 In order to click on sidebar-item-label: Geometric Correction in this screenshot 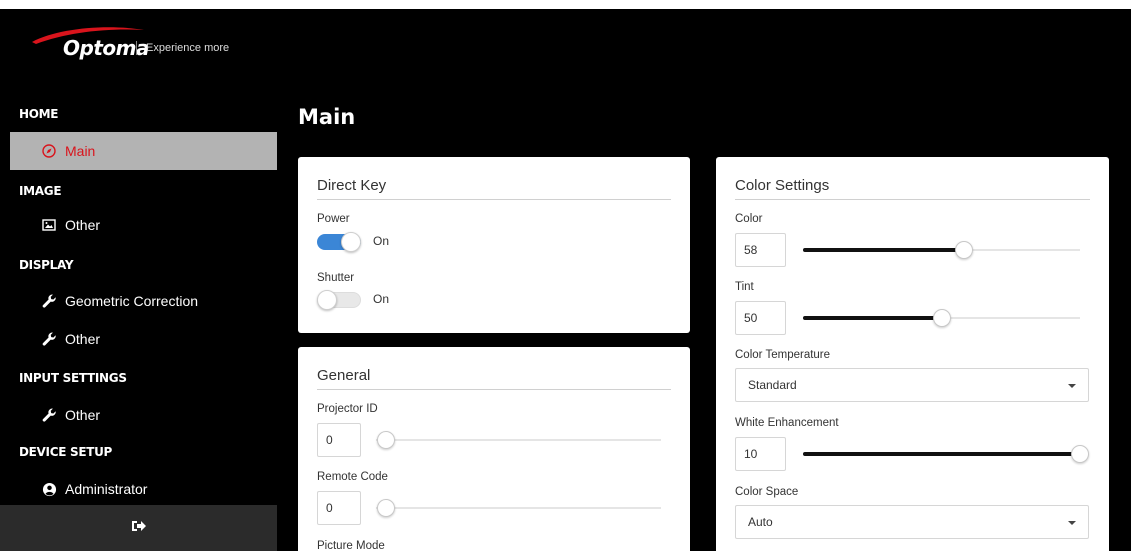, I will do `click(132, 301)`.